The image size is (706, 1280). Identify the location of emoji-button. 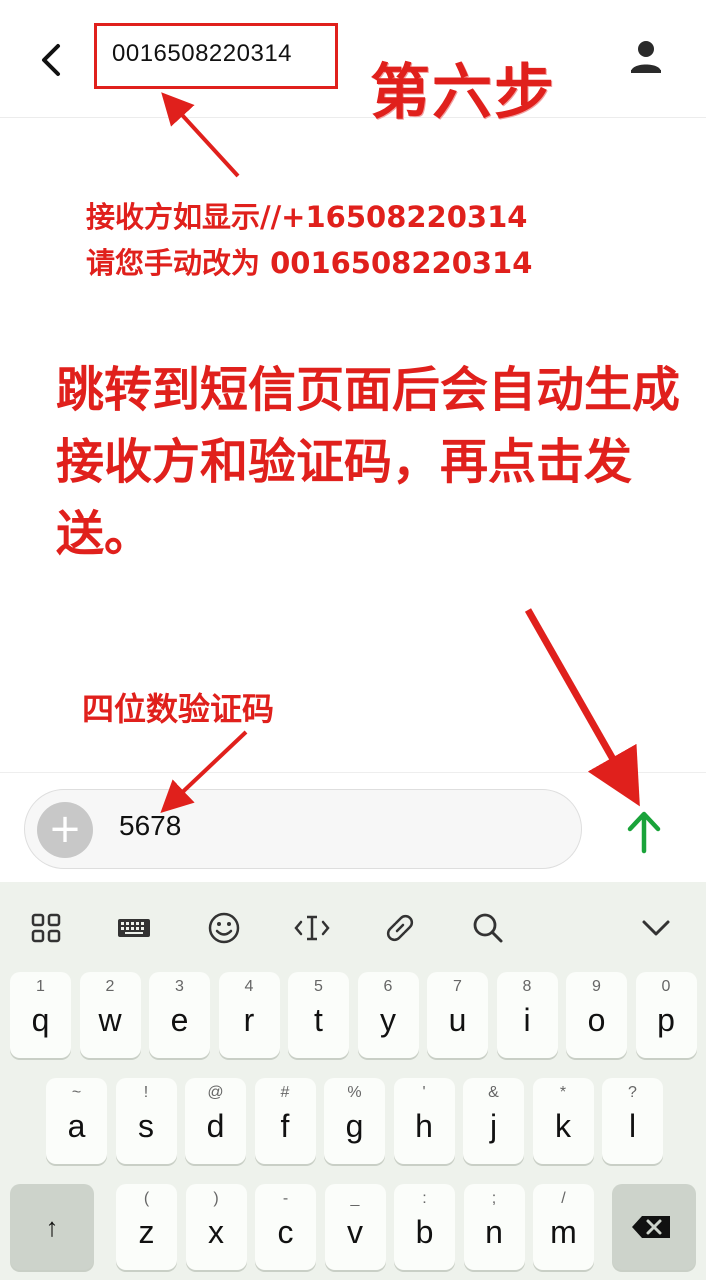
(224, 928).